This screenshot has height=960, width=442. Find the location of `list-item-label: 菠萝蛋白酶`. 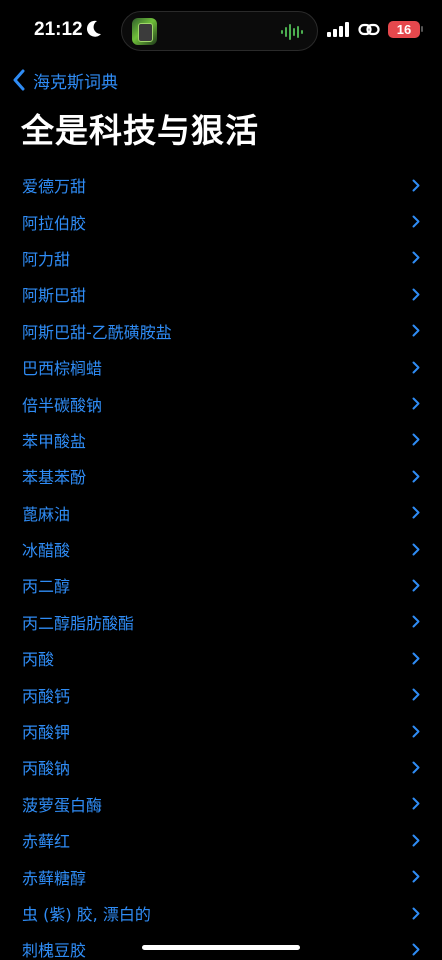

list-item-label: 菠萝蛋白酶 is located at coordinates (62, 805).